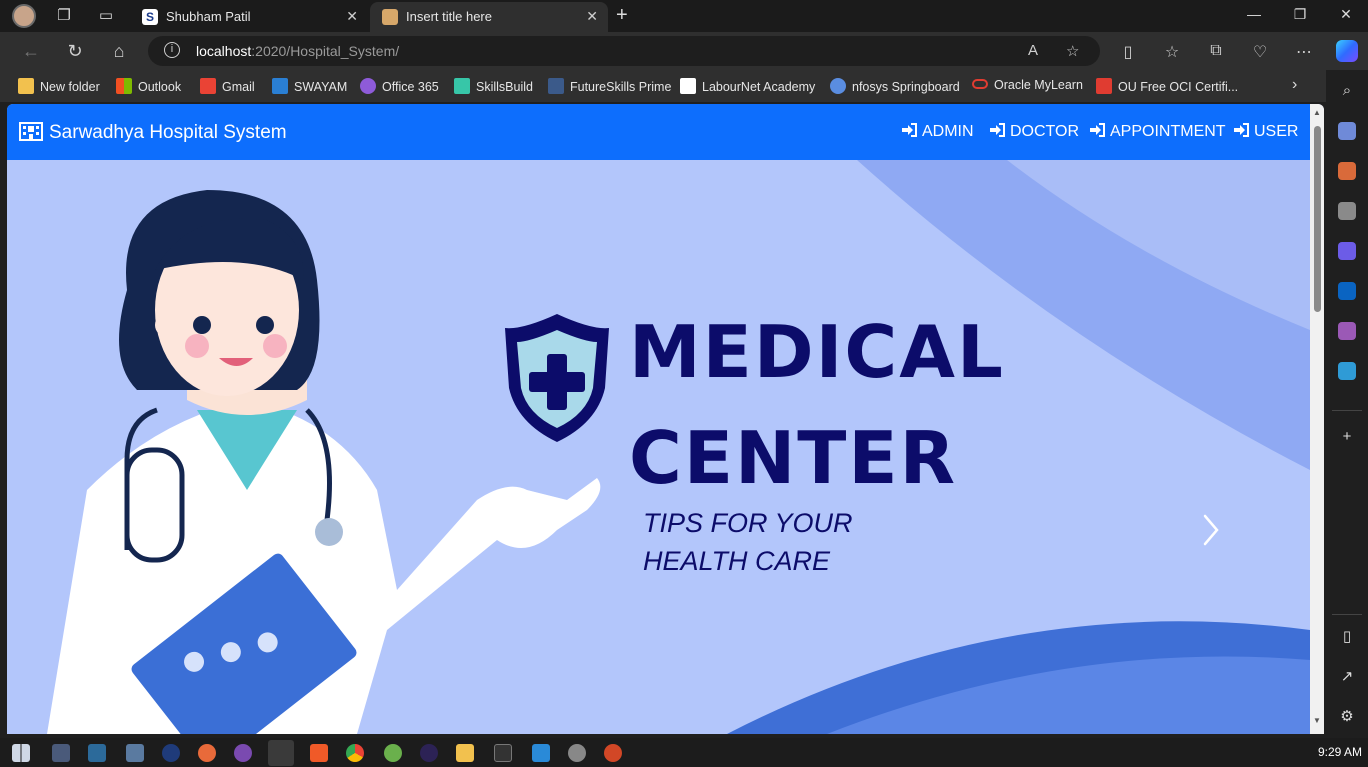 The image size is (1368, 767). I want to click on add-icon: +, so click(1347, 437).